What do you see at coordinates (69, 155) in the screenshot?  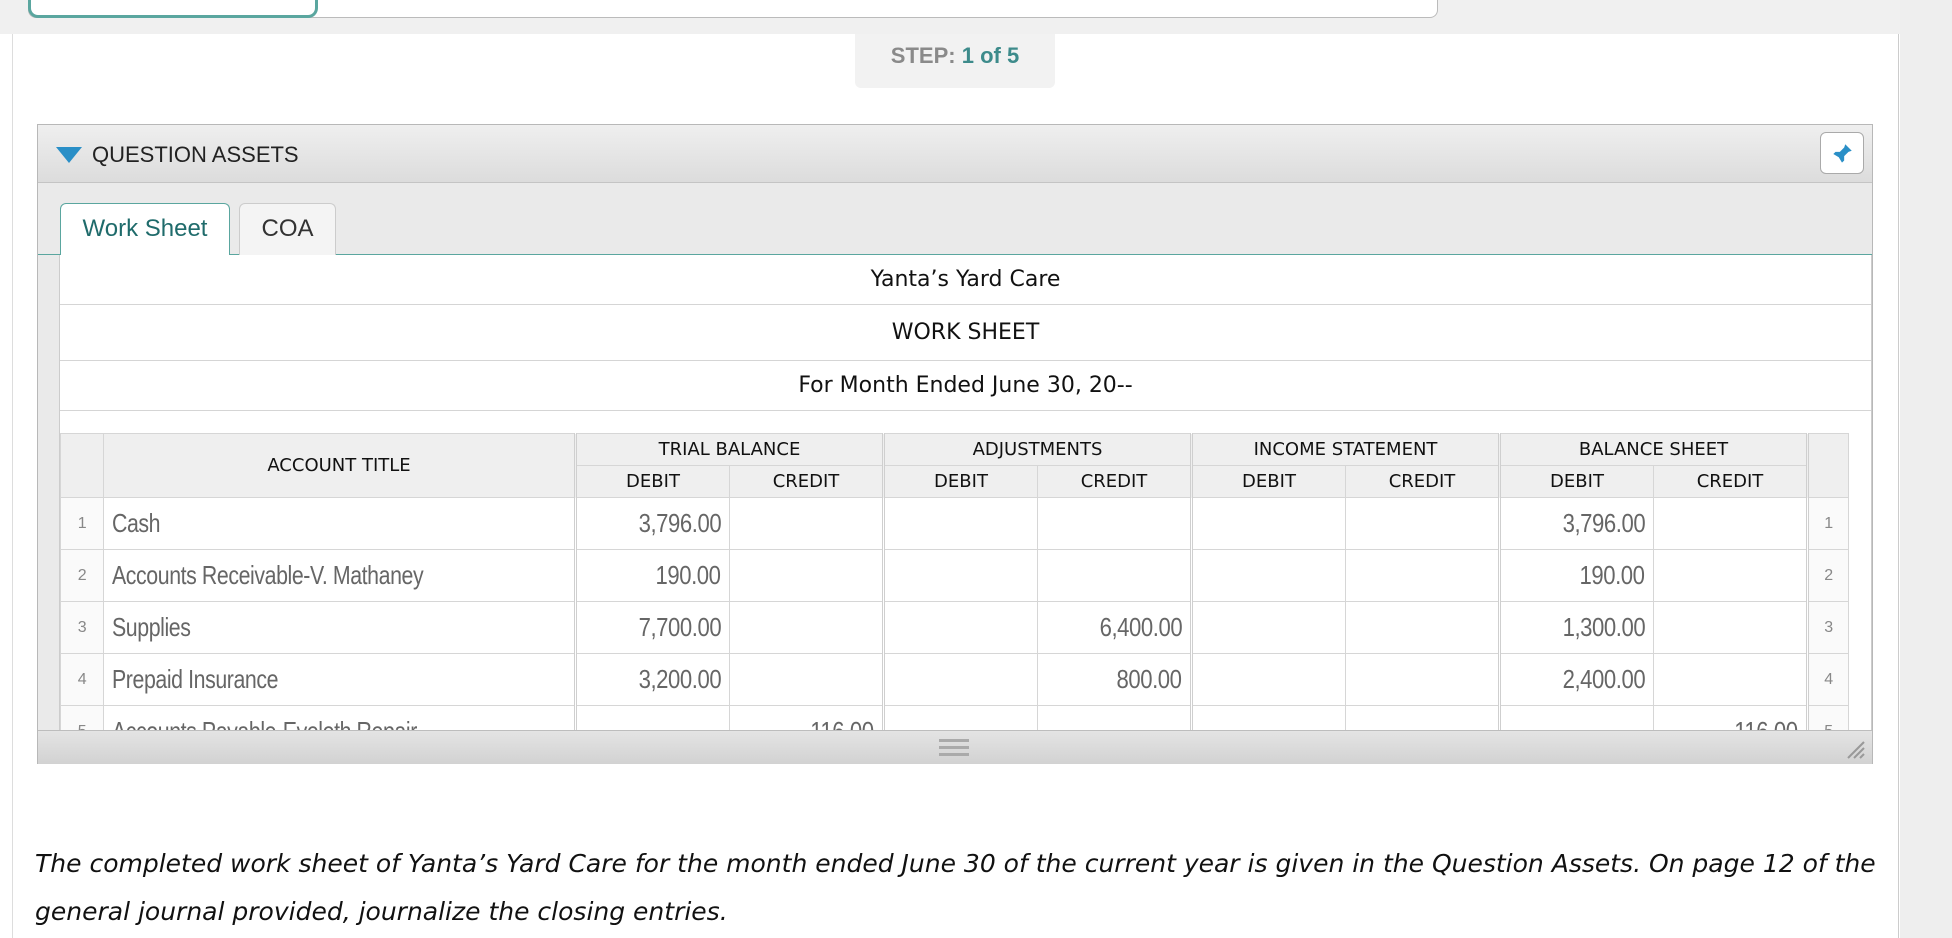 I see `collapse-triangle-icon` at bounding box center [69, 155].